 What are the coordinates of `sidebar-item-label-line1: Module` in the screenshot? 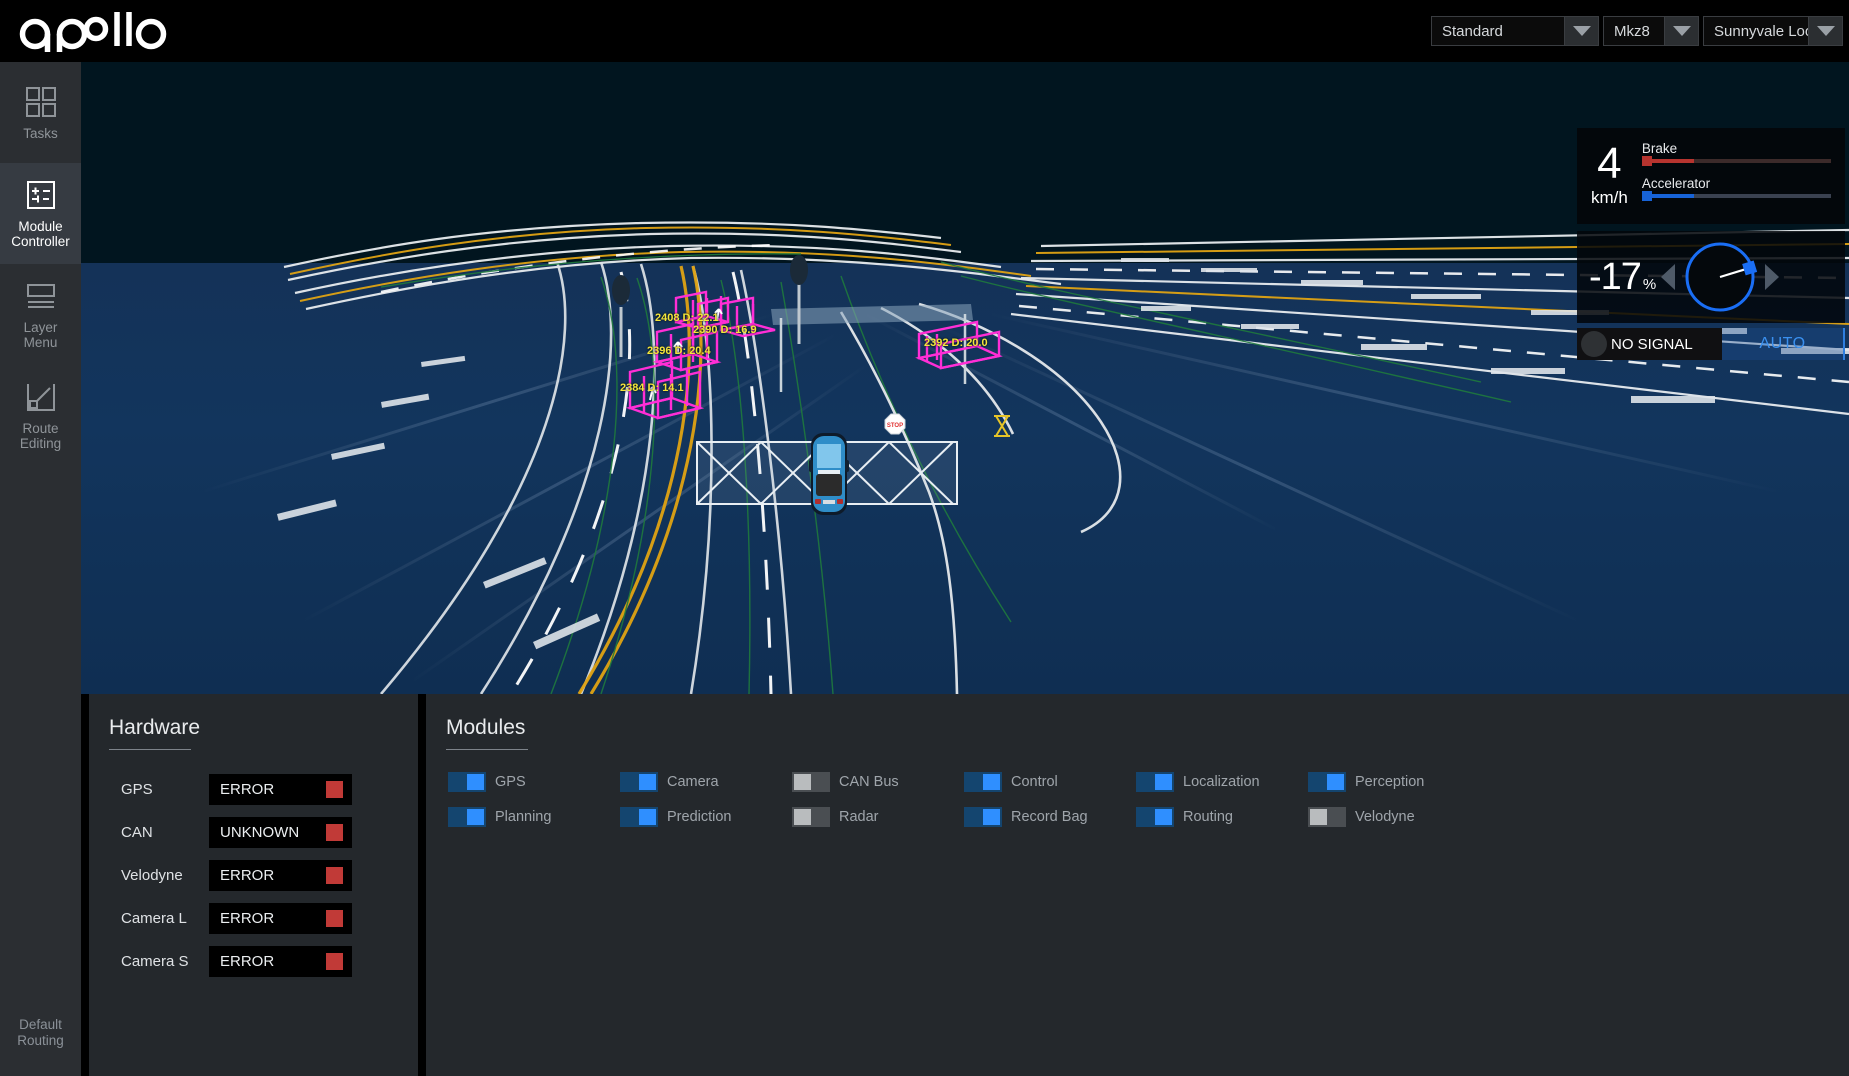 It's located at (40, 226).